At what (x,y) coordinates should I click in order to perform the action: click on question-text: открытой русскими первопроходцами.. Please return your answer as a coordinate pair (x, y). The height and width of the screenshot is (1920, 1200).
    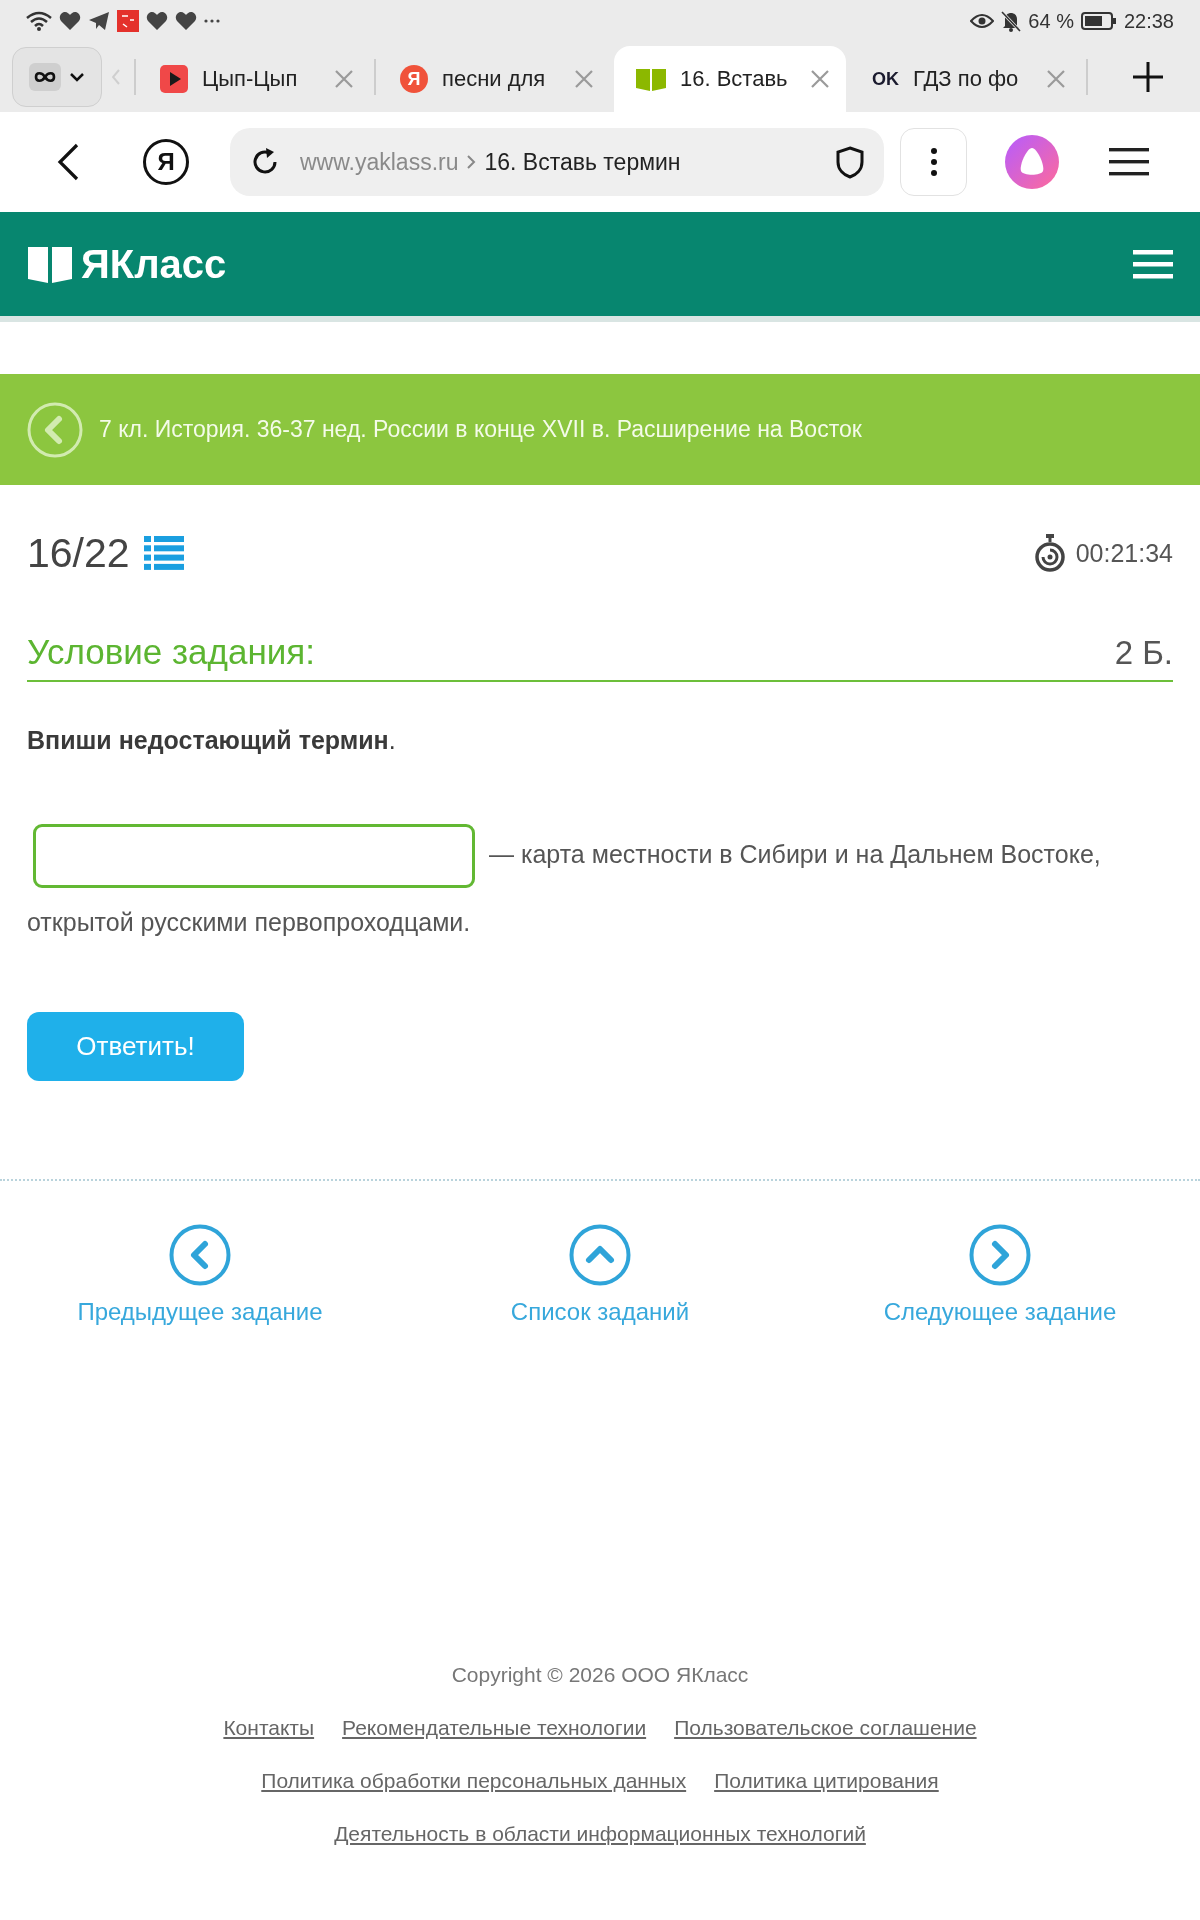
    Looking at the image, I should click on (249, 923).